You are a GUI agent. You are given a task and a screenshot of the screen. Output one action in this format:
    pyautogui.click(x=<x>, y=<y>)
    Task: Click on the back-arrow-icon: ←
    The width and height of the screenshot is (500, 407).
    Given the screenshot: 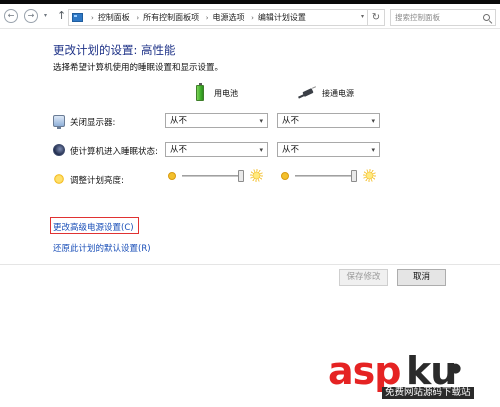 What is the action you would take?
    pyautogui.click(x=11, y=15)
    